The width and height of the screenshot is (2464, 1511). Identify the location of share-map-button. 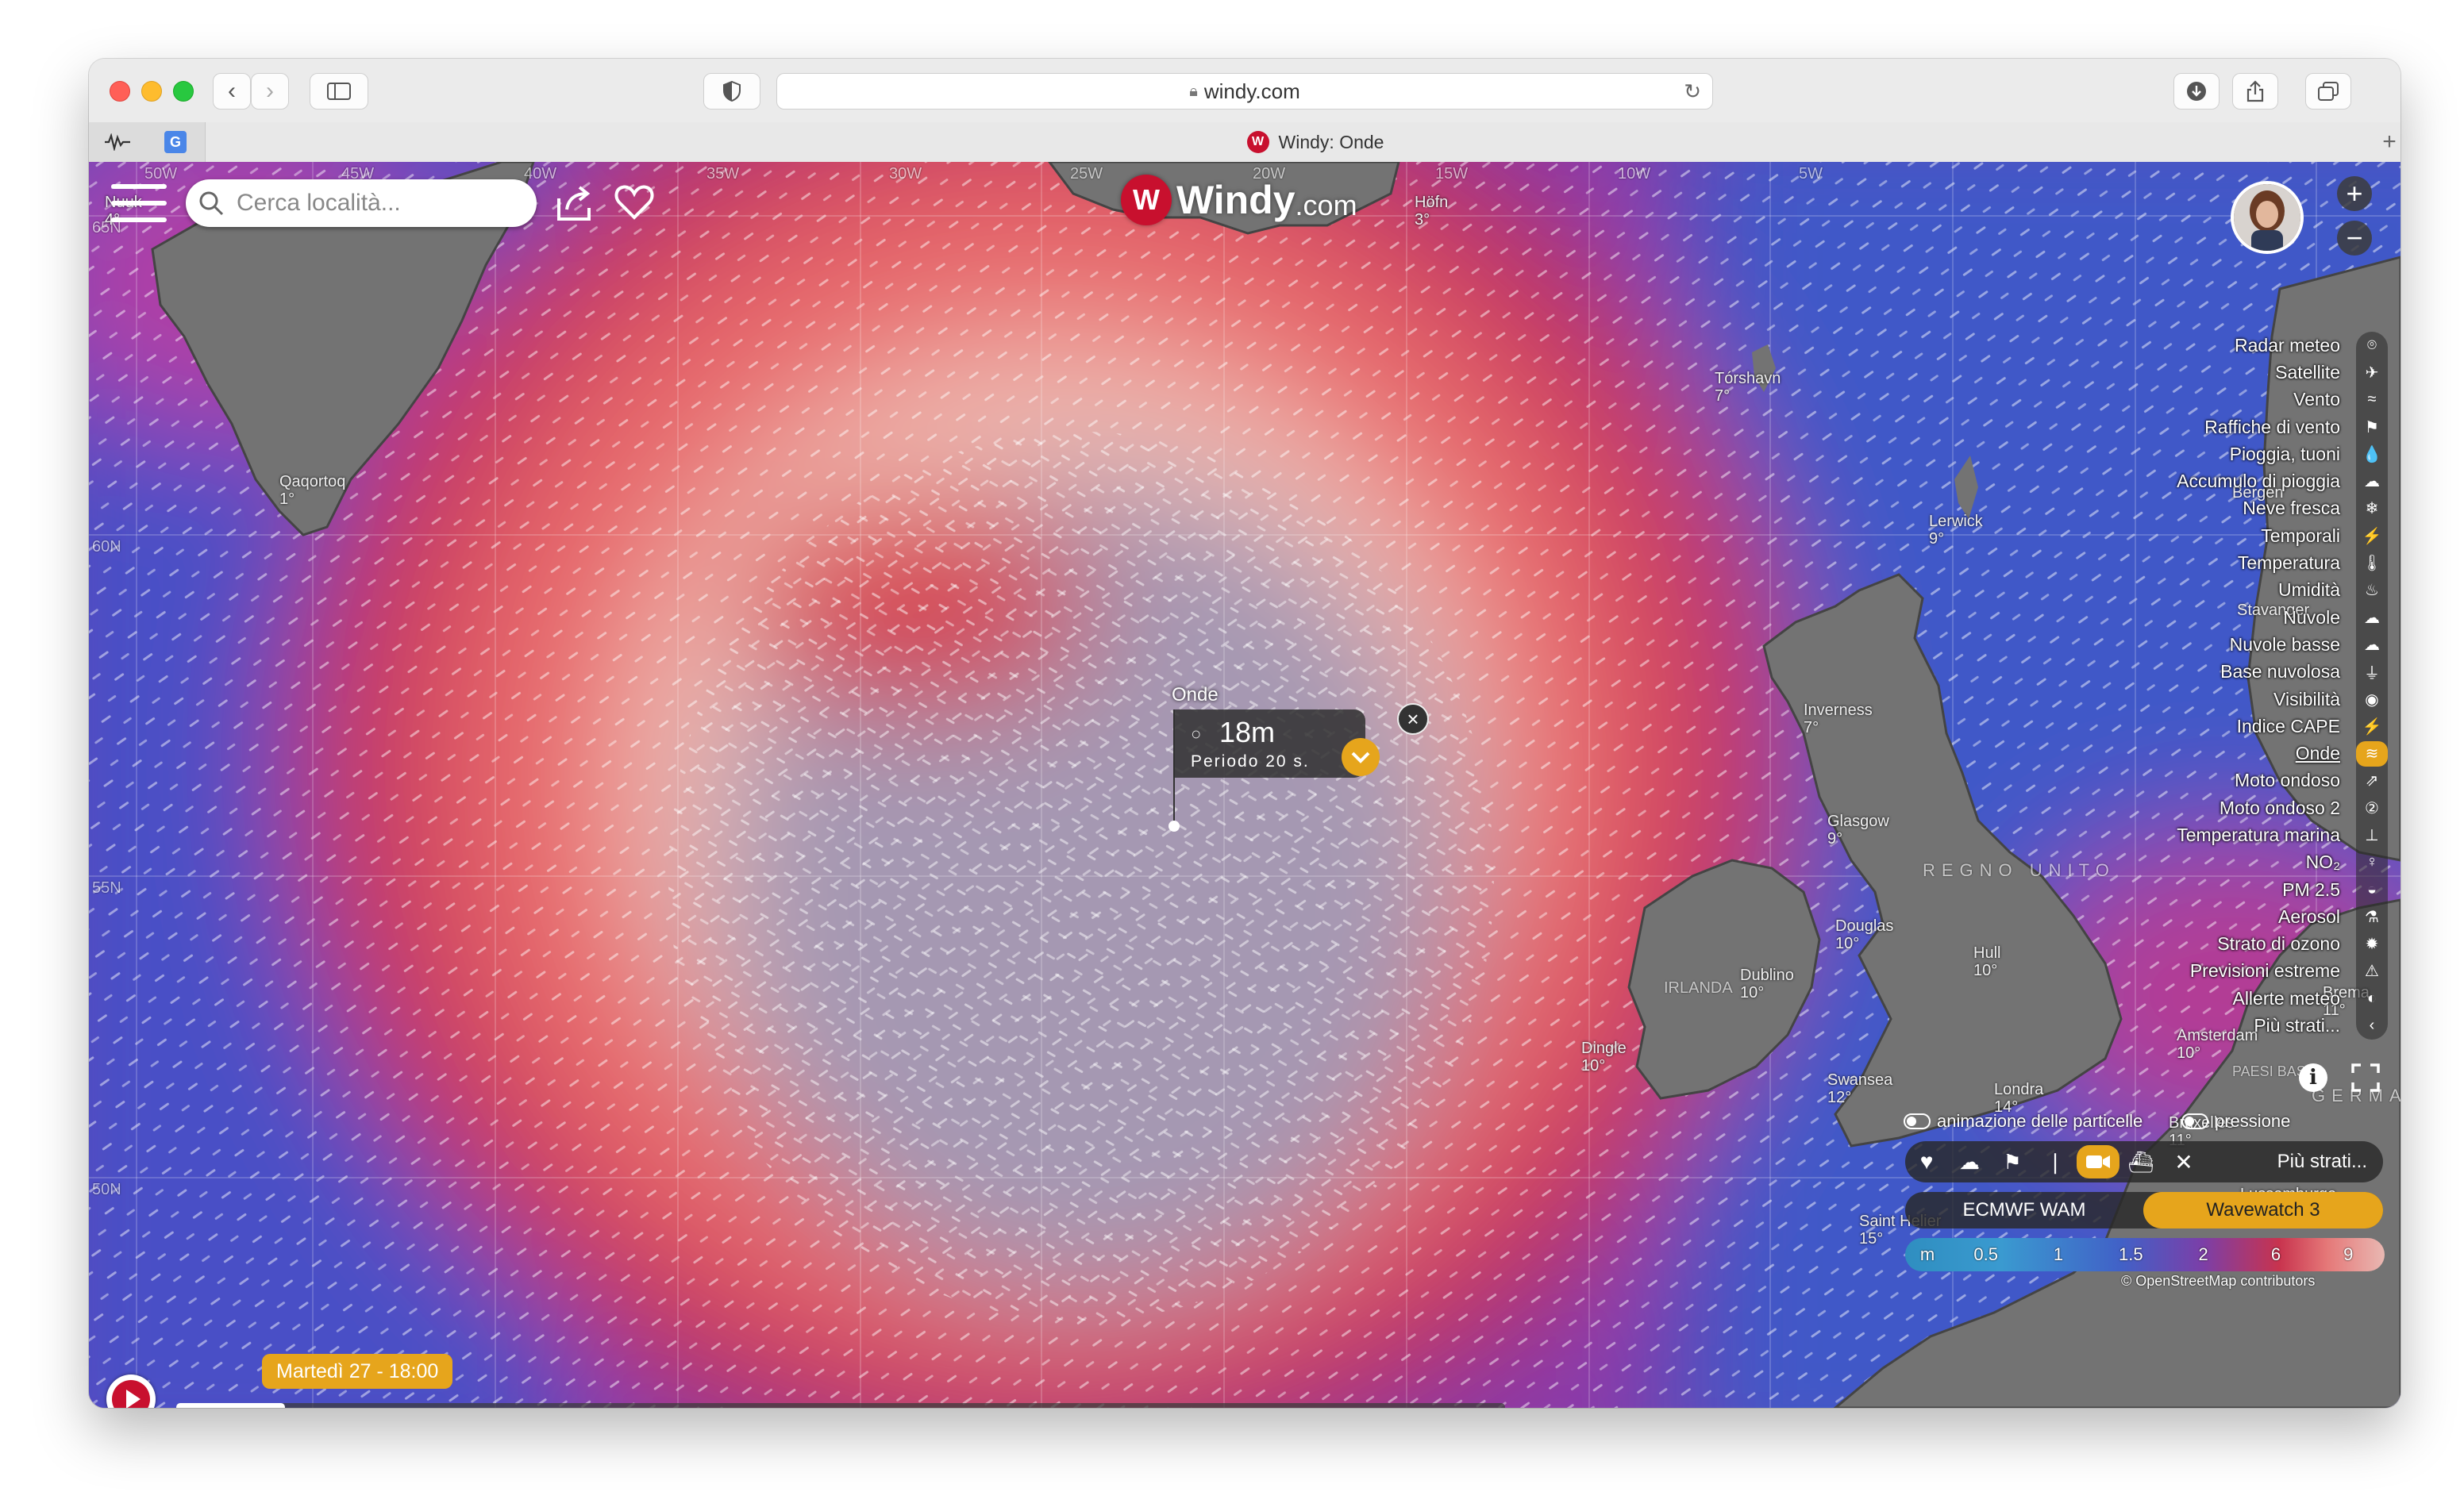
(575, 202).